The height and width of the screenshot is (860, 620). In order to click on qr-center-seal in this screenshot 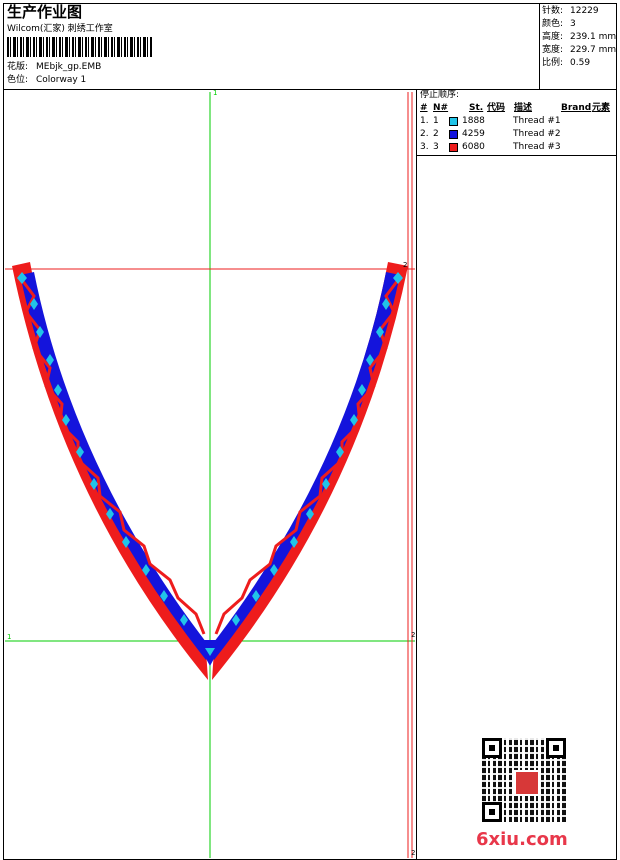, I will do `click(527, 783)`.